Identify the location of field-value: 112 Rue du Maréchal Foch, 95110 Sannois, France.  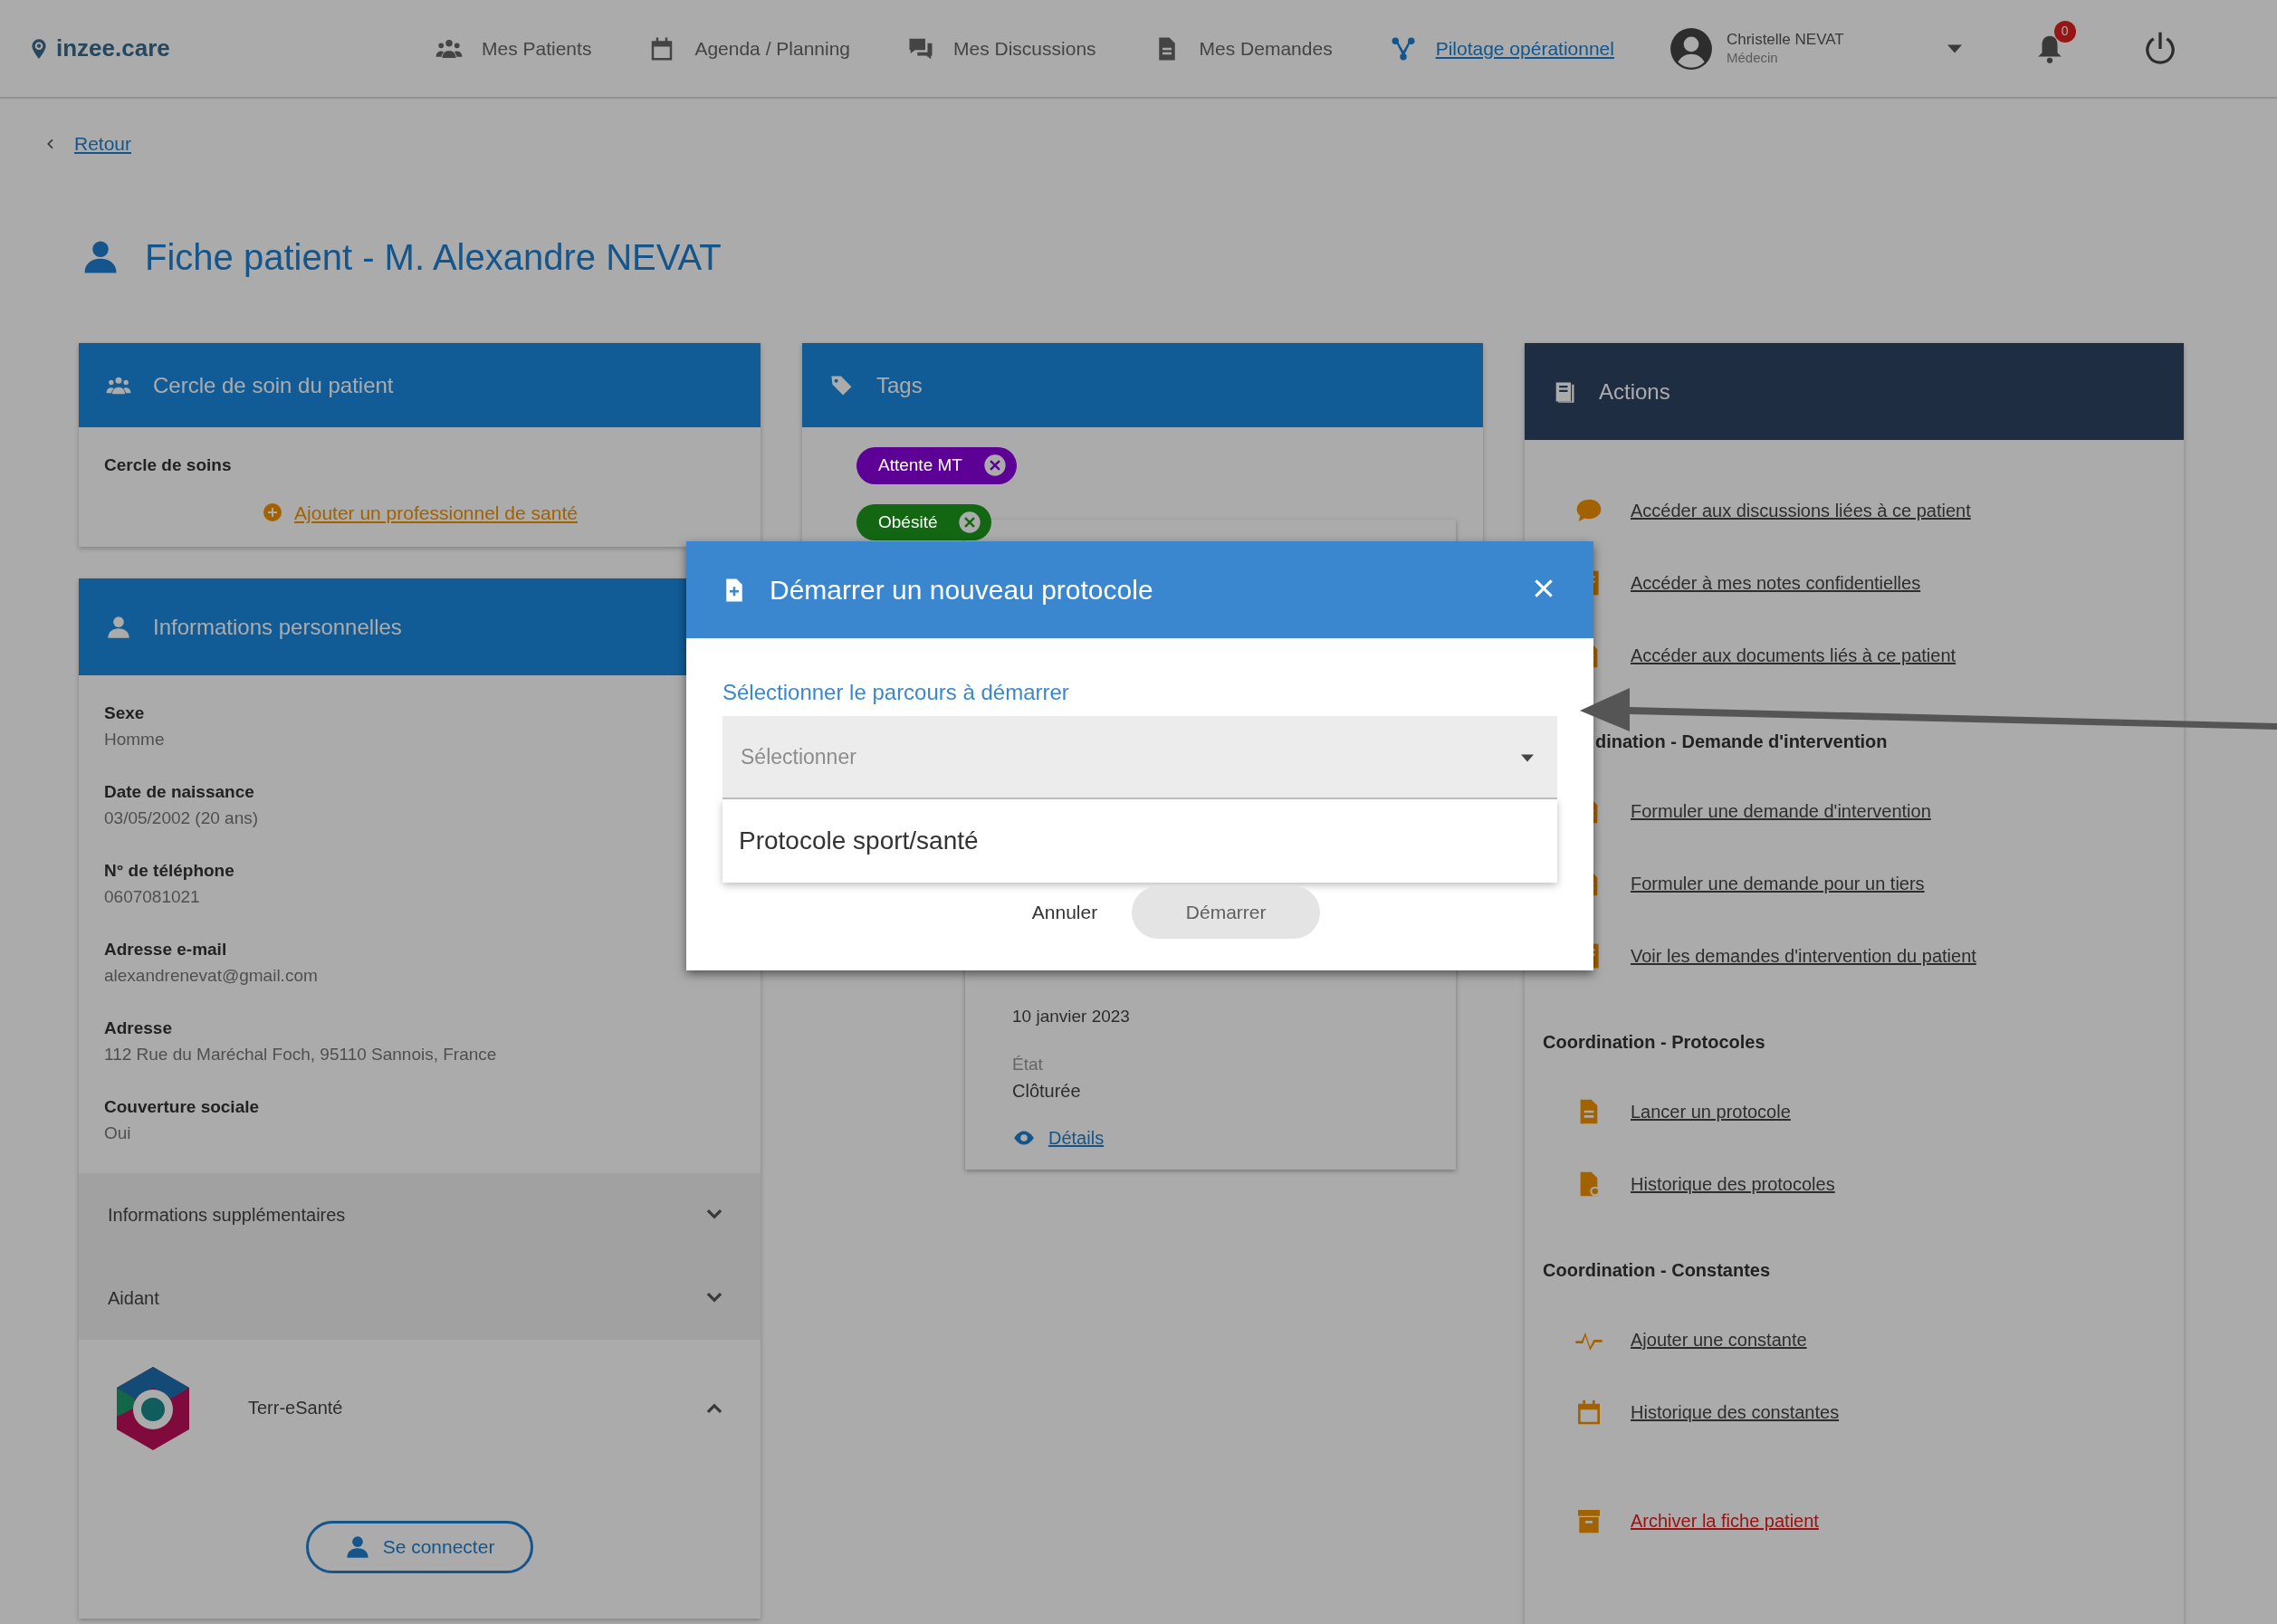
(301, 1054).